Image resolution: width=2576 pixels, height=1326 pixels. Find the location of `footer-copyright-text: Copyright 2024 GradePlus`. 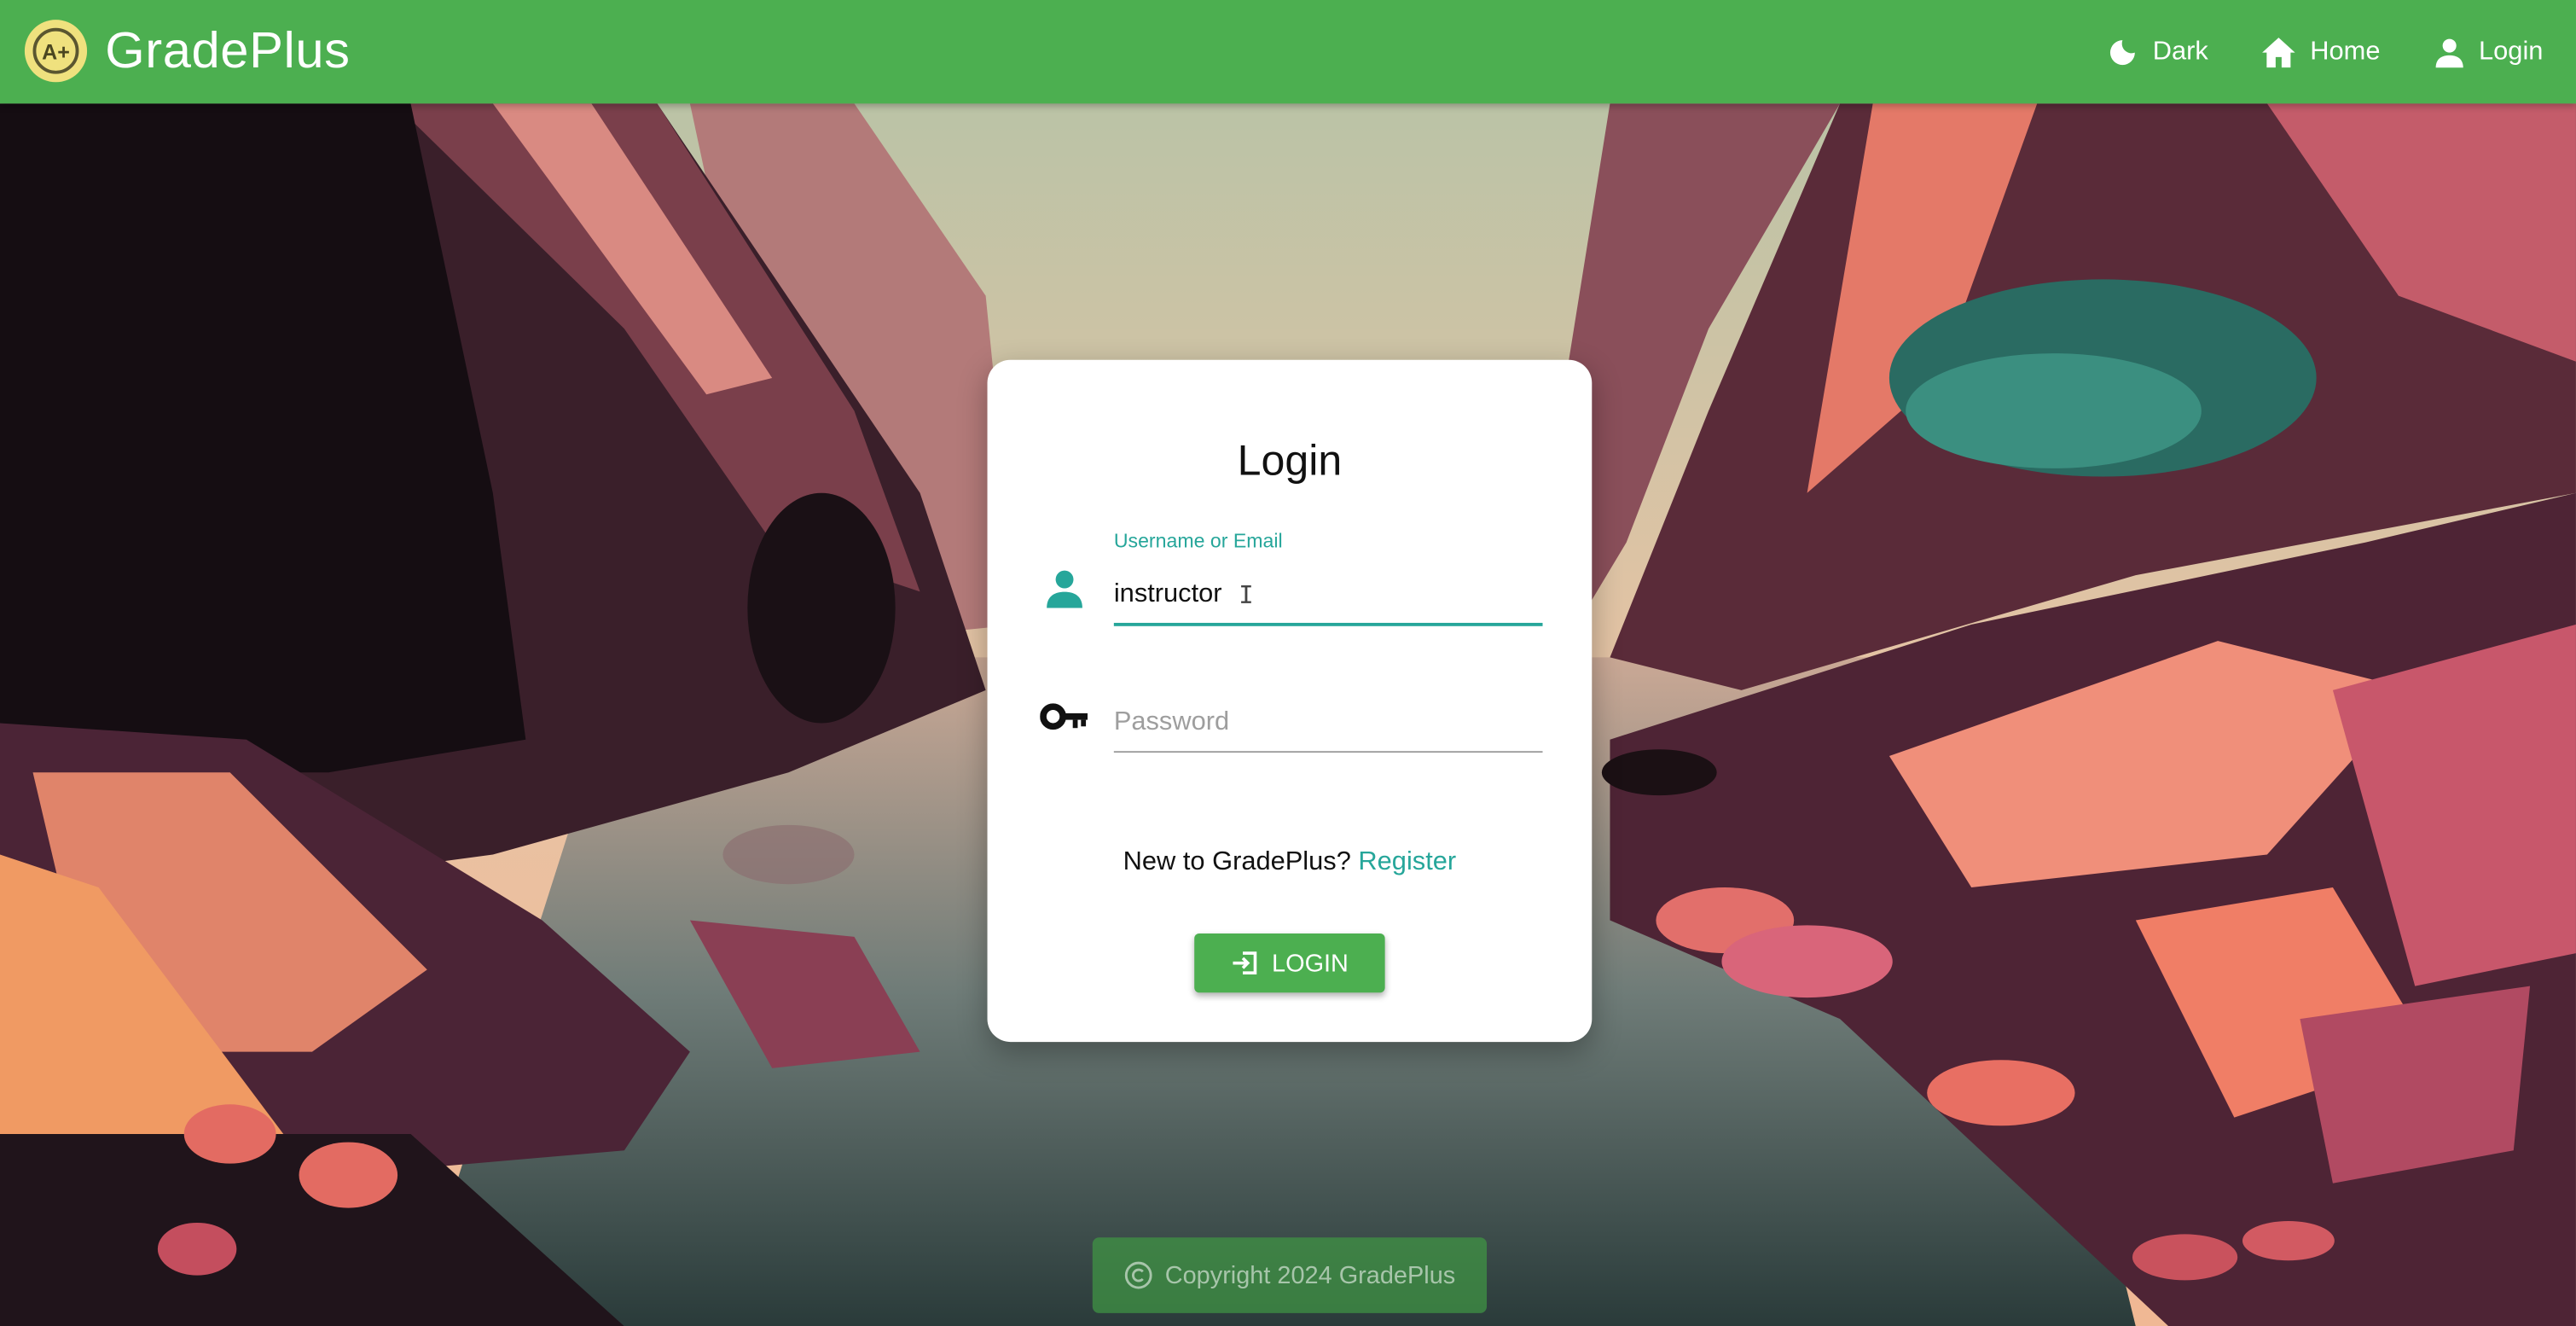

footer-copyright-text: Copyright 2024 GradePlus is located at coordinates (1310, 1275).